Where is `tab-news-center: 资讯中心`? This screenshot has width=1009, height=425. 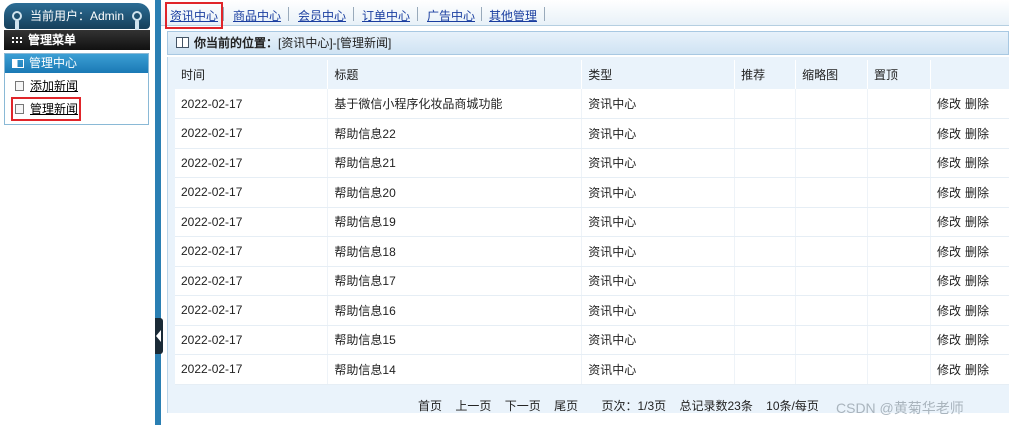 tab-news-center: 资讯中心 is located at coordinates (194, 15).